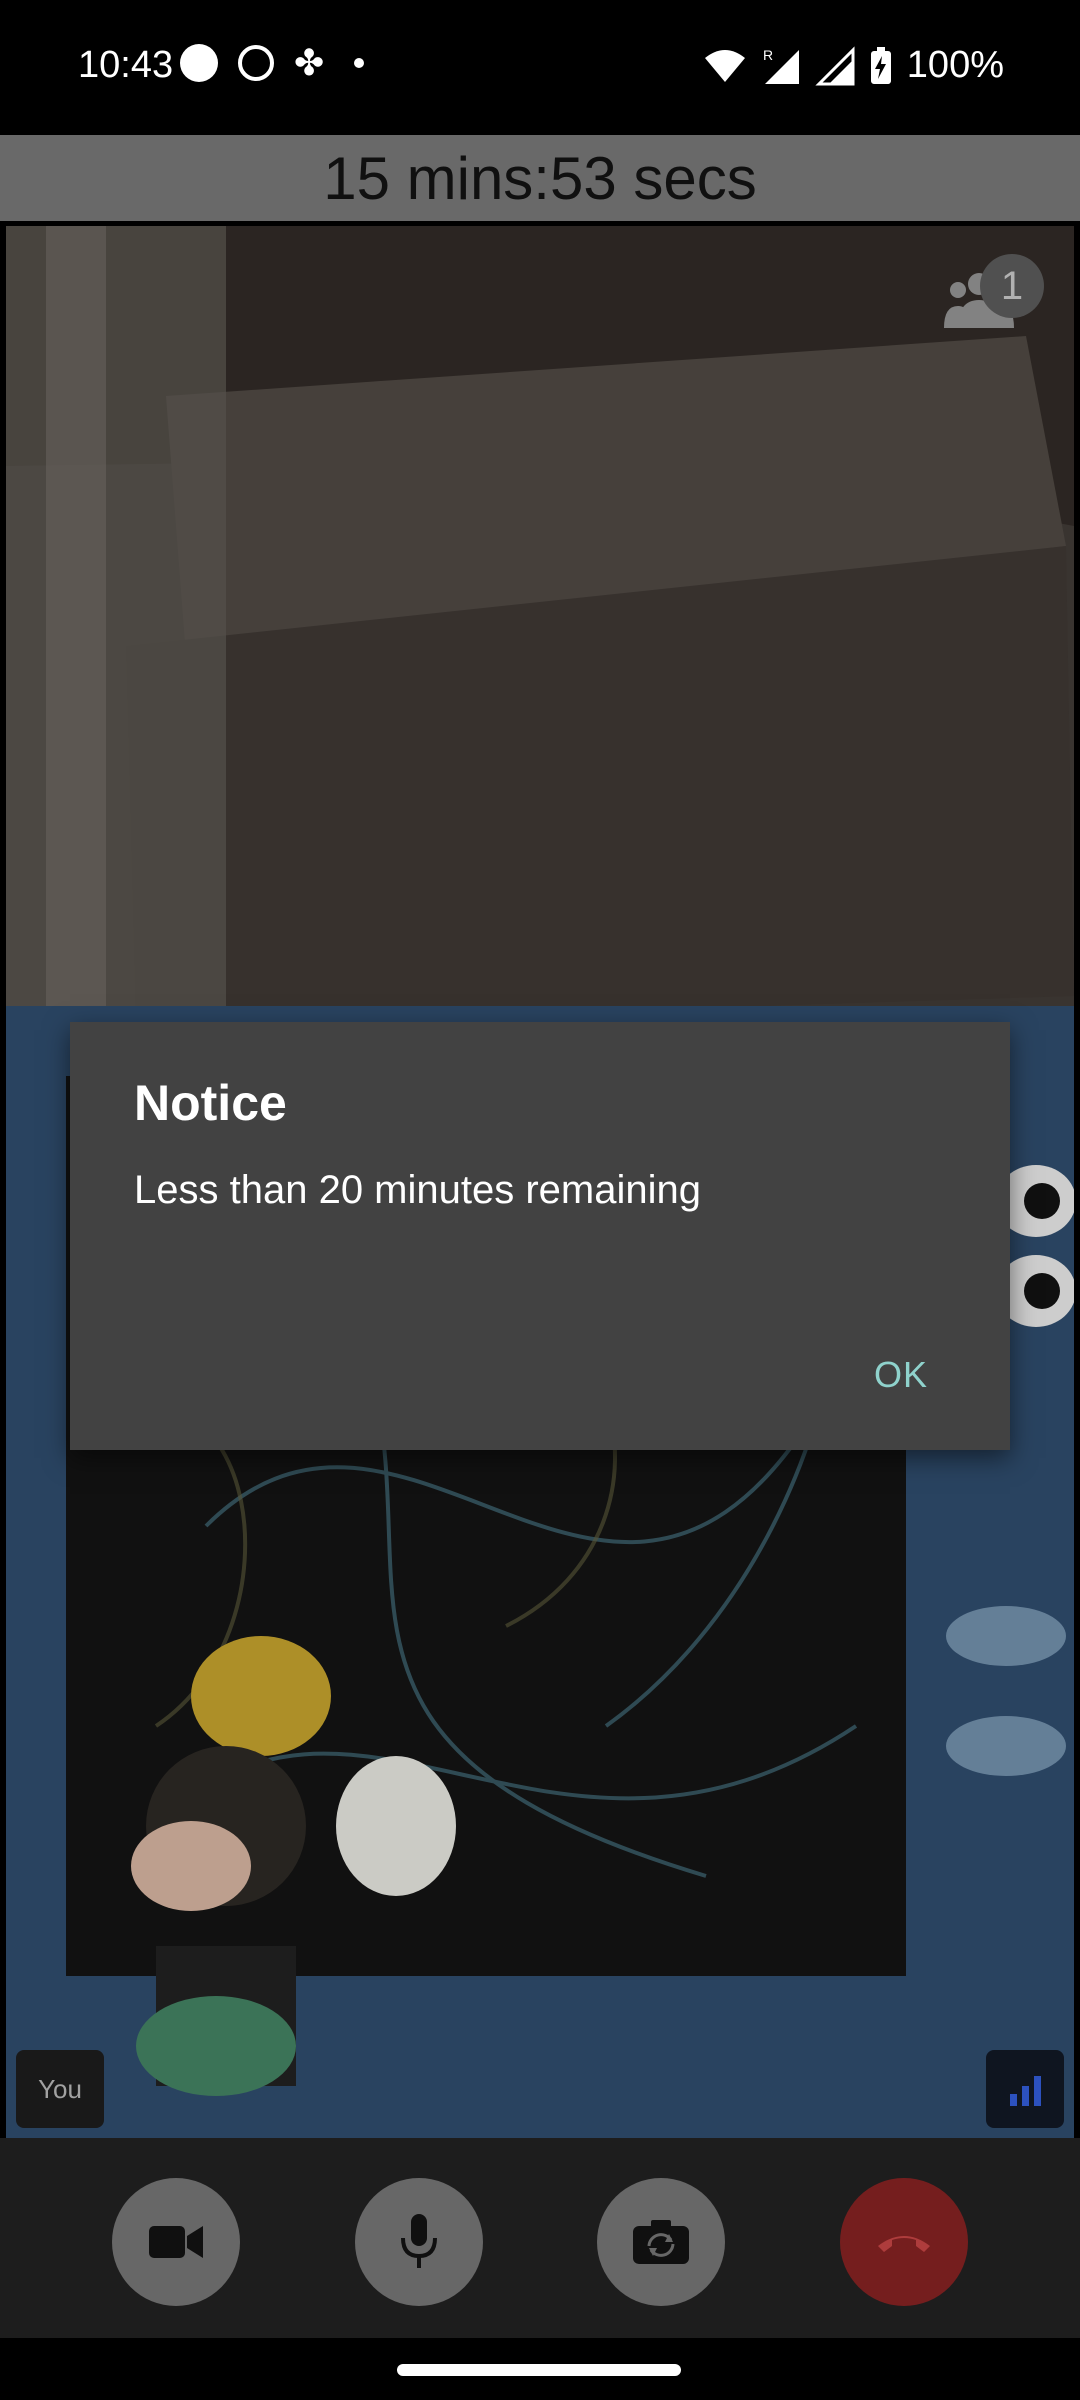 The height and width of the screenshot is (2400, 1080). I want to click on battery-percentage: 100%, so click(955, 65).